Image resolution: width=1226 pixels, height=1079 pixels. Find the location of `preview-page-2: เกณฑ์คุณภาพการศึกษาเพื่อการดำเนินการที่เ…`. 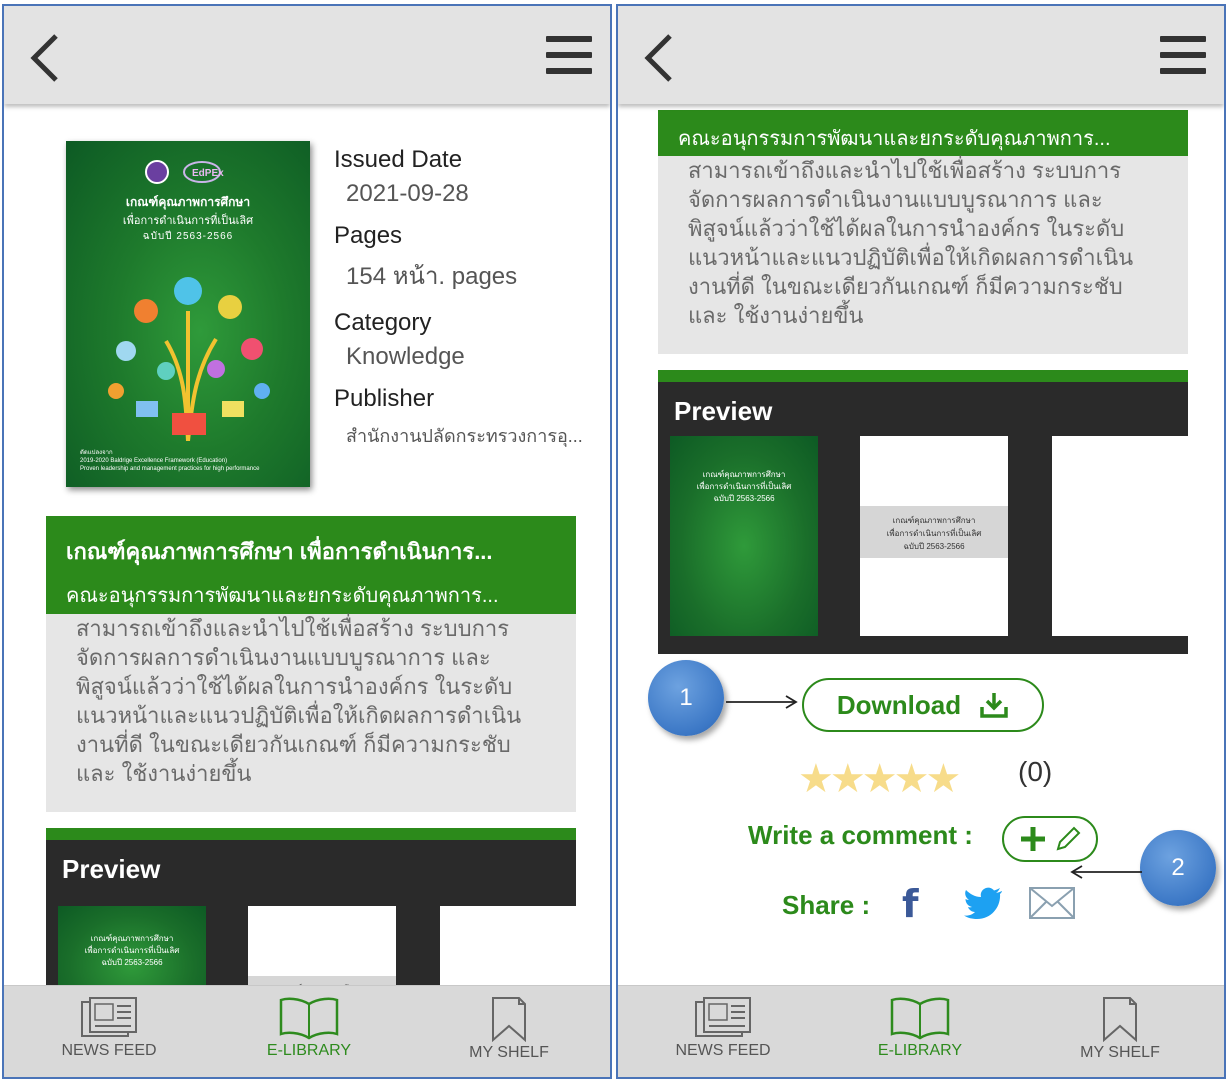

preview-page-2: เกณฑ์คุณภาพการศึกษาเพื่อการดำเนินการที่เ… is located at coordinates (934, 536).